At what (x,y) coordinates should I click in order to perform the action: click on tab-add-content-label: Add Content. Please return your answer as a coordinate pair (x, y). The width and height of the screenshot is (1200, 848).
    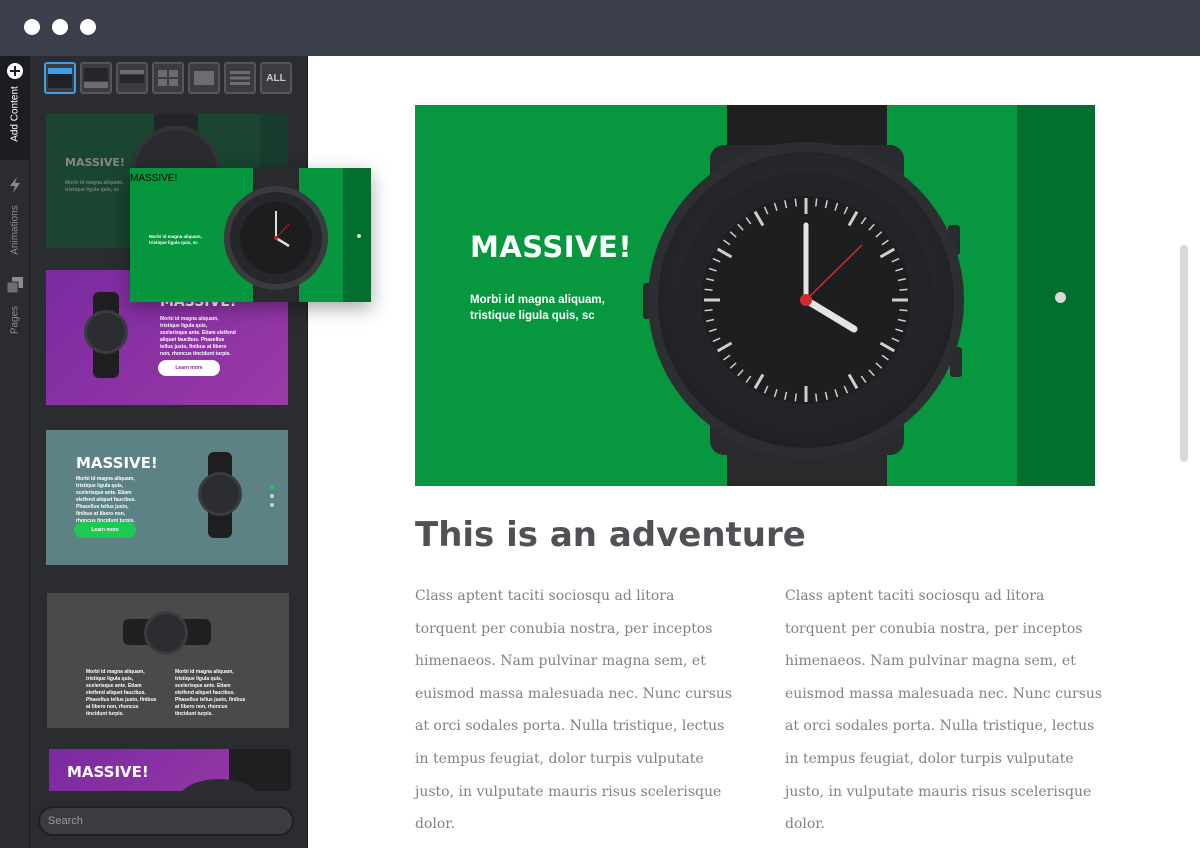
    Looking at the image, I should click on (15, 114).